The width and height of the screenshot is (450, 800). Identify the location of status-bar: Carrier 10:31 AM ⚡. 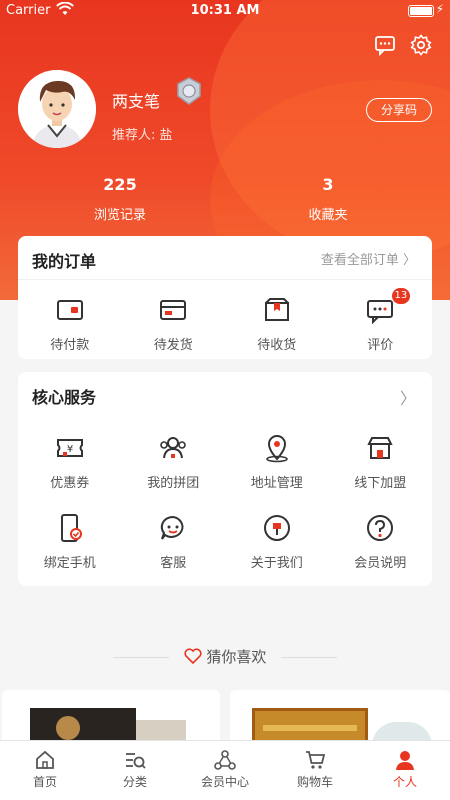
(225, 11).